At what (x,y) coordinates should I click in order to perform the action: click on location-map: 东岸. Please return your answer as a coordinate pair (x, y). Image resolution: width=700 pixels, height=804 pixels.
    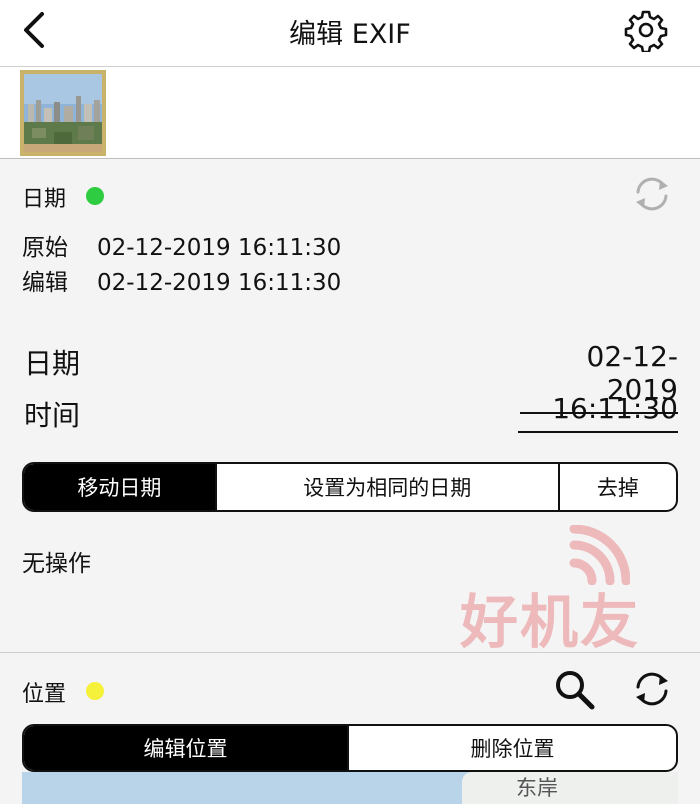
    Looking at the image, I should click on (350, 788).